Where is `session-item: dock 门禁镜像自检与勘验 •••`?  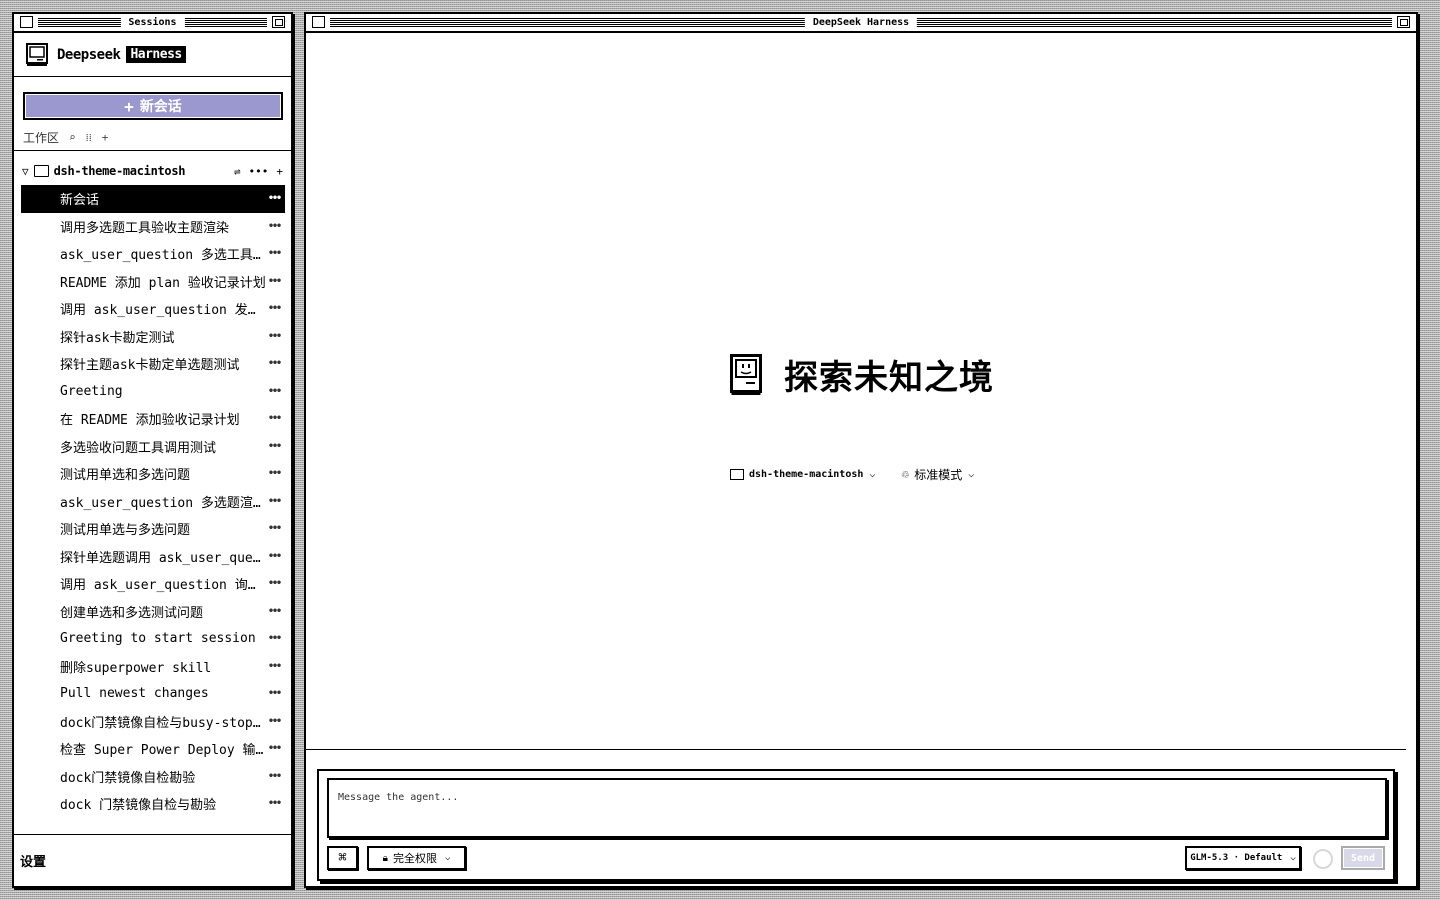
session-item: dock 门禁镜像自检与勘验 ••• is located at coordinates (153, 804).